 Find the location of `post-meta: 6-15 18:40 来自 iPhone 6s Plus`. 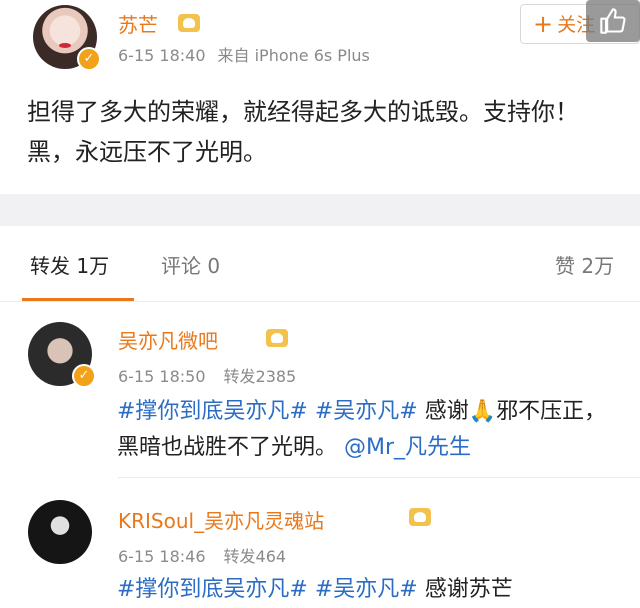

post-meta: 6-15 18:40 来自 iPhone 6s Plus is located at coordinates (244, 54).